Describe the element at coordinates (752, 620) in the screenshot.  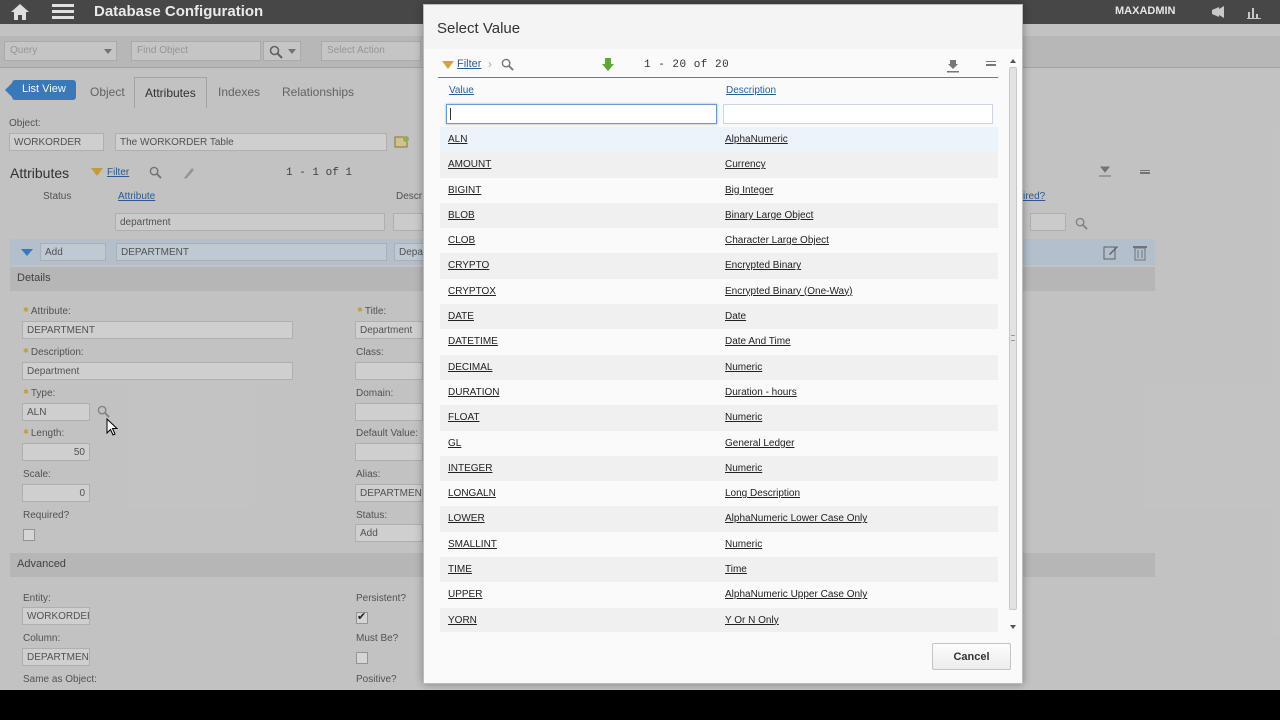
I see `description-link: Y Or N Only` at that location.